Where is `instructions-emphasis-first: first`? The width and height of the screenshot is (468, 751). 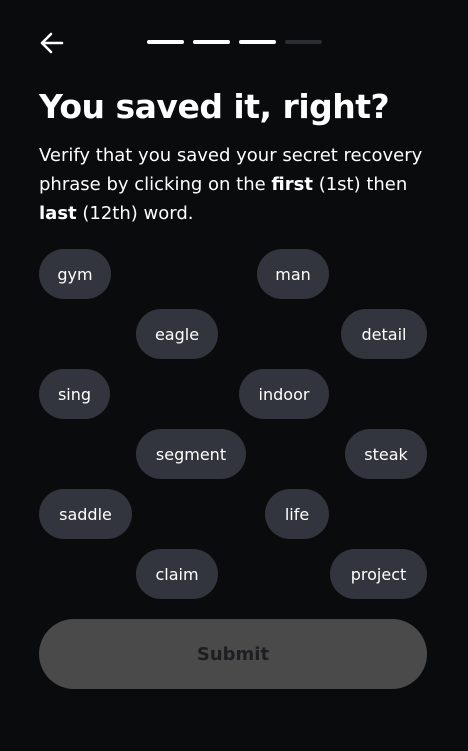
instructions-emphasis-first: first is located at coordinates (292, 184).